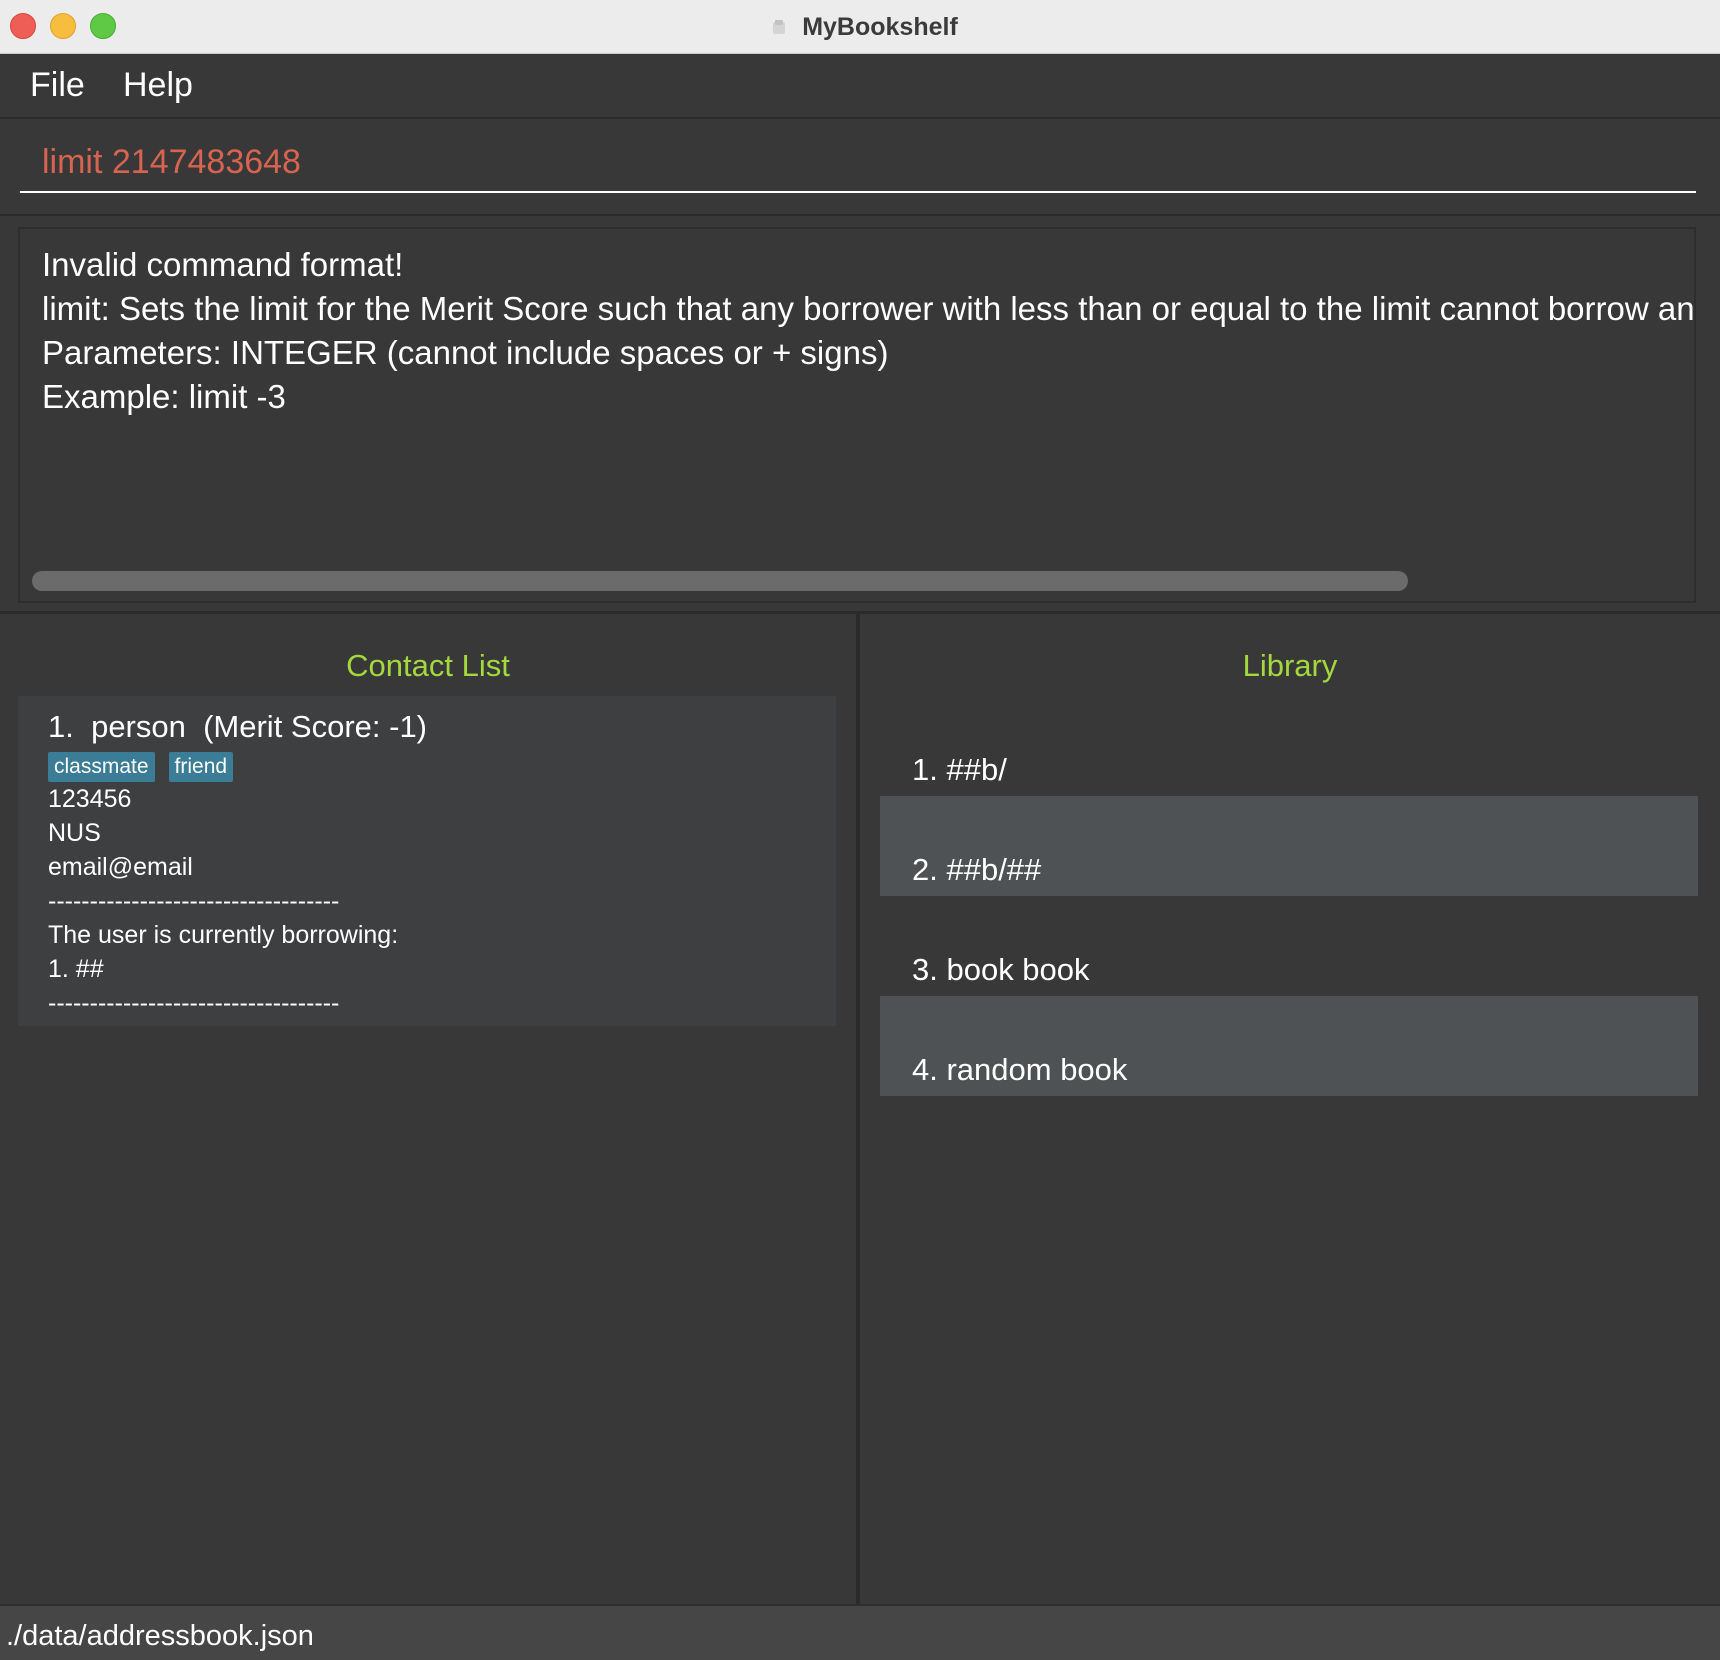  I want to click on book-label: 4. random book, so click(1020, 1069).